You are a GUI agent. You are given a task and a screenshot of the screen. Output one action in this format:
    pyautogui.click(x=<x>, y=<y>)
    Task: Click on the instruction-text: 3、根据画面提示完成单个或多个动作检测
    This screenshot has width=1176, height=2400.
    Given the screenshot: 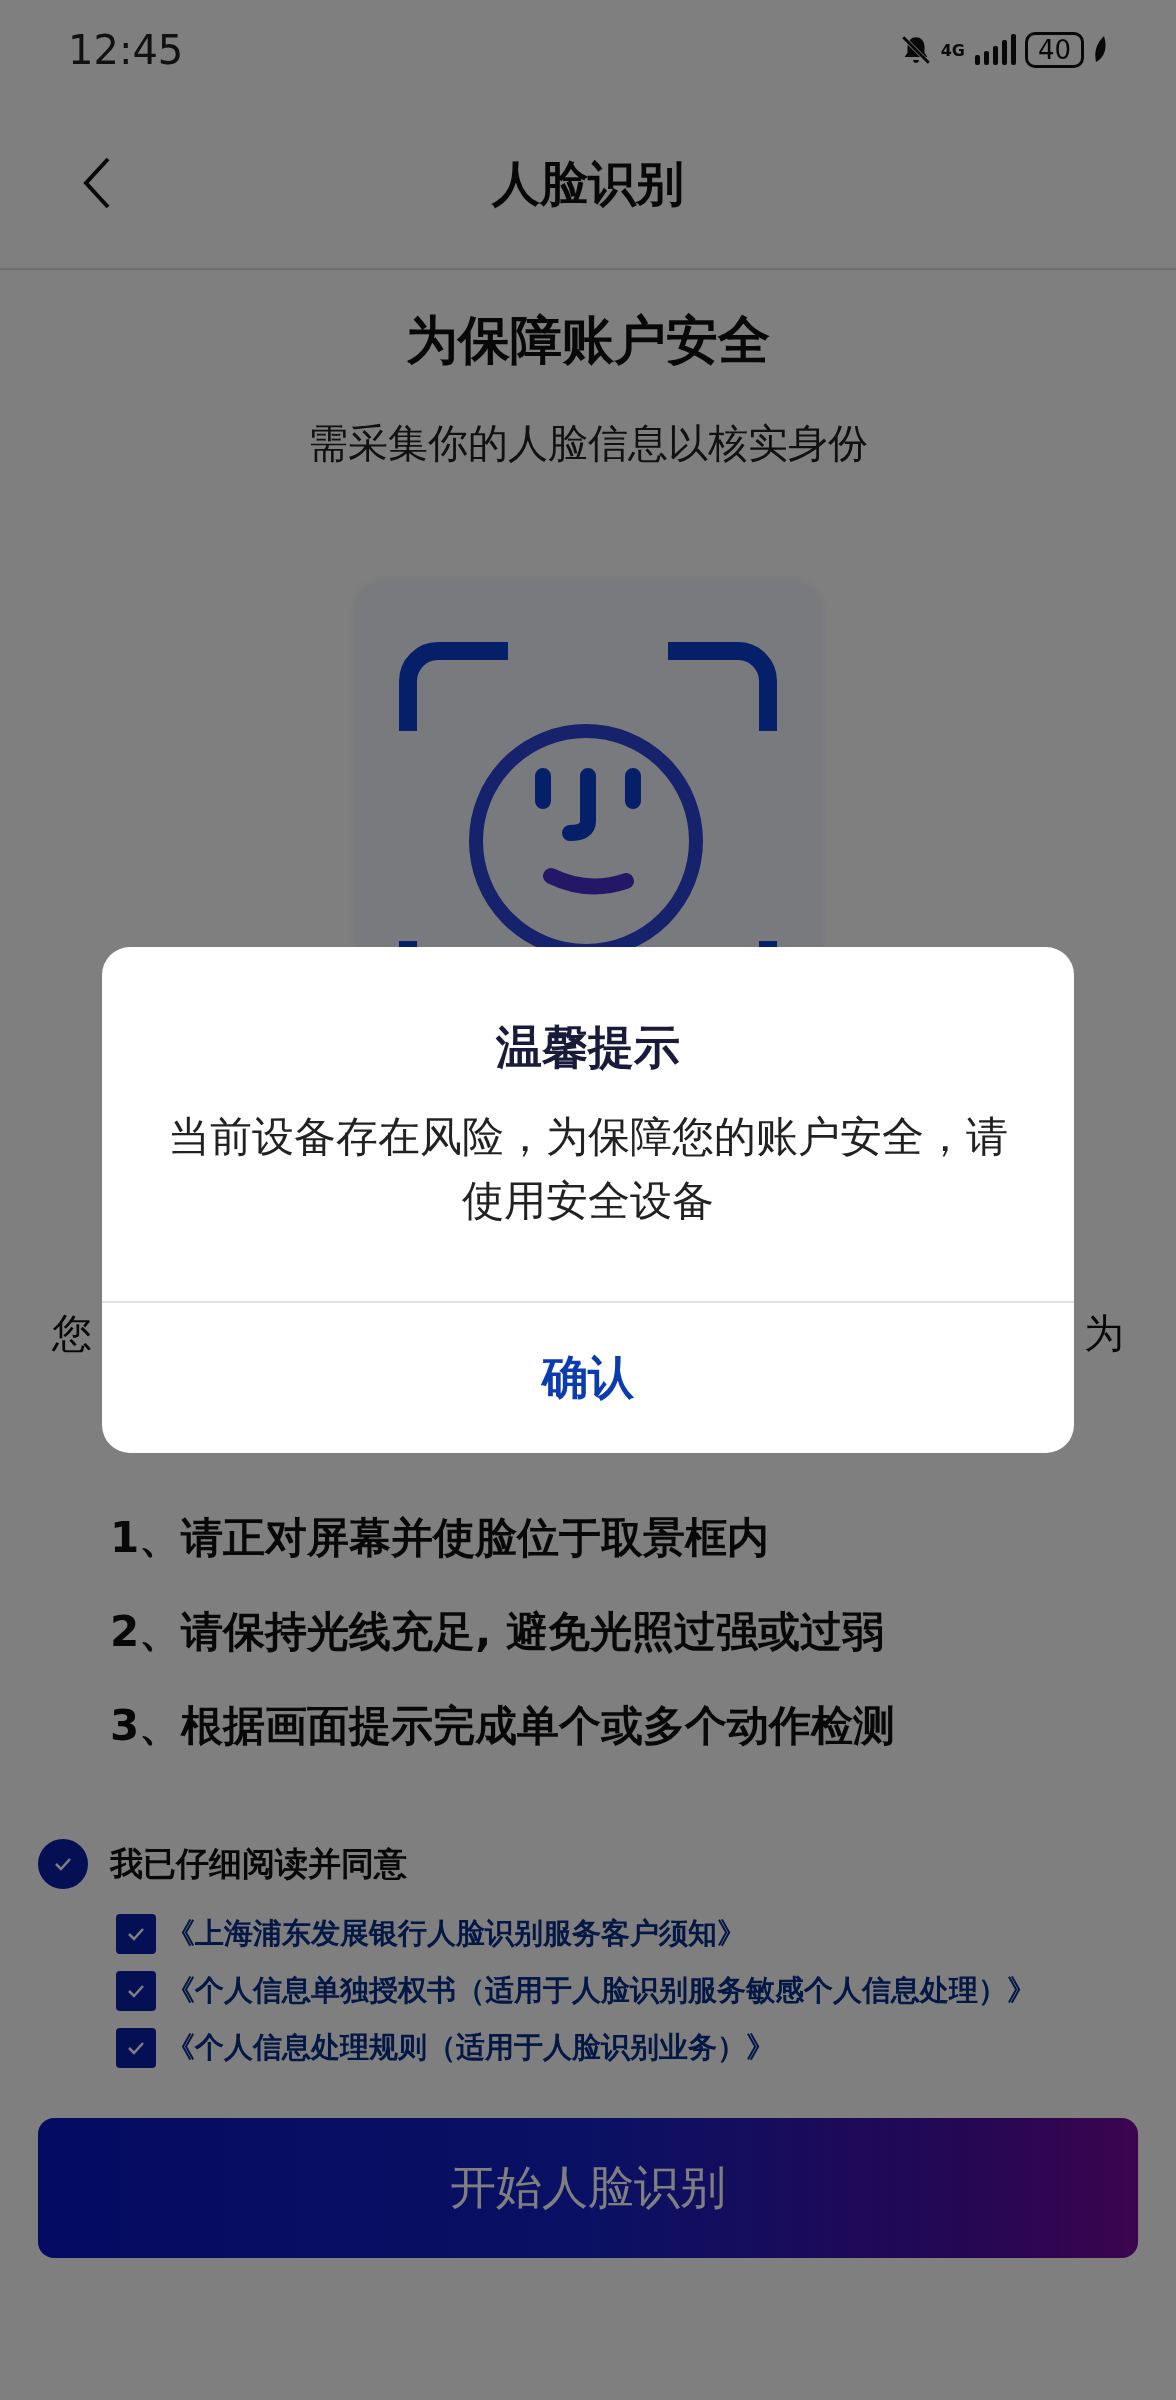 What is the action you would take?
    pyautogui.click(x=503, y=1726)
    